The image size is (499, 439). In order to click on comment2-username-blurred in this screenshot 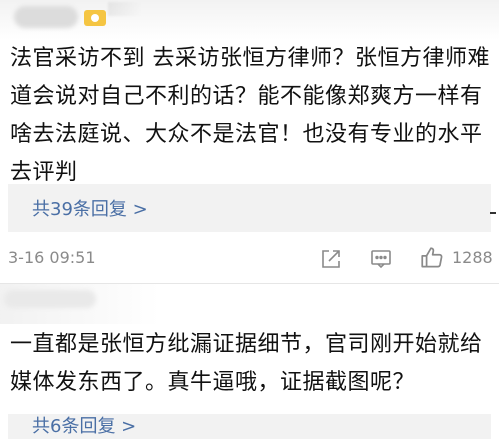, I will do `click(50, 299)`.